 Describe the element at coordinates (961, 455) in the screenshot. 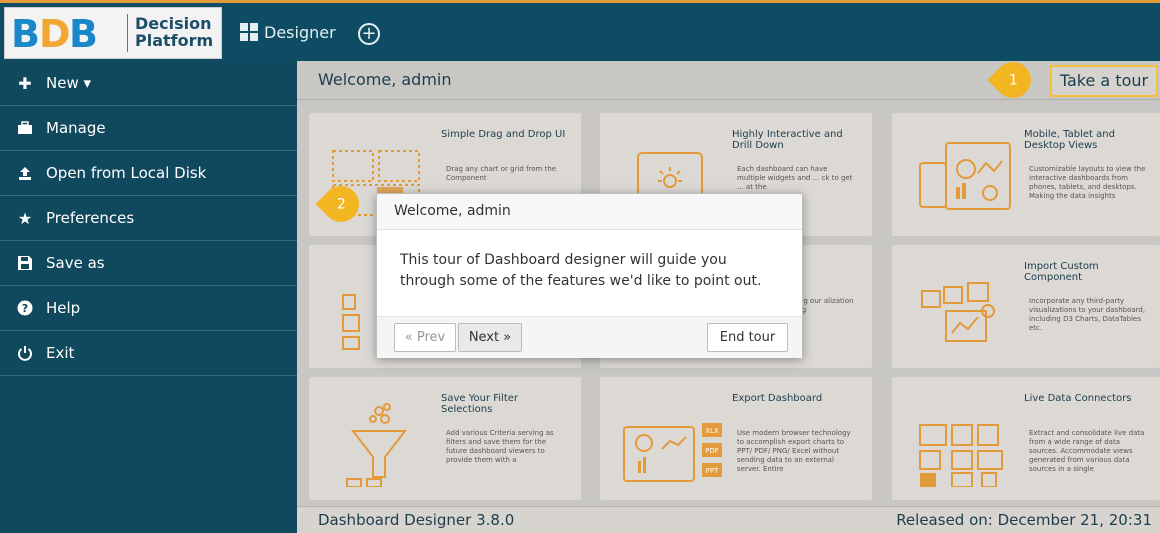

I see `data-sources-illustration-icon` at that location.